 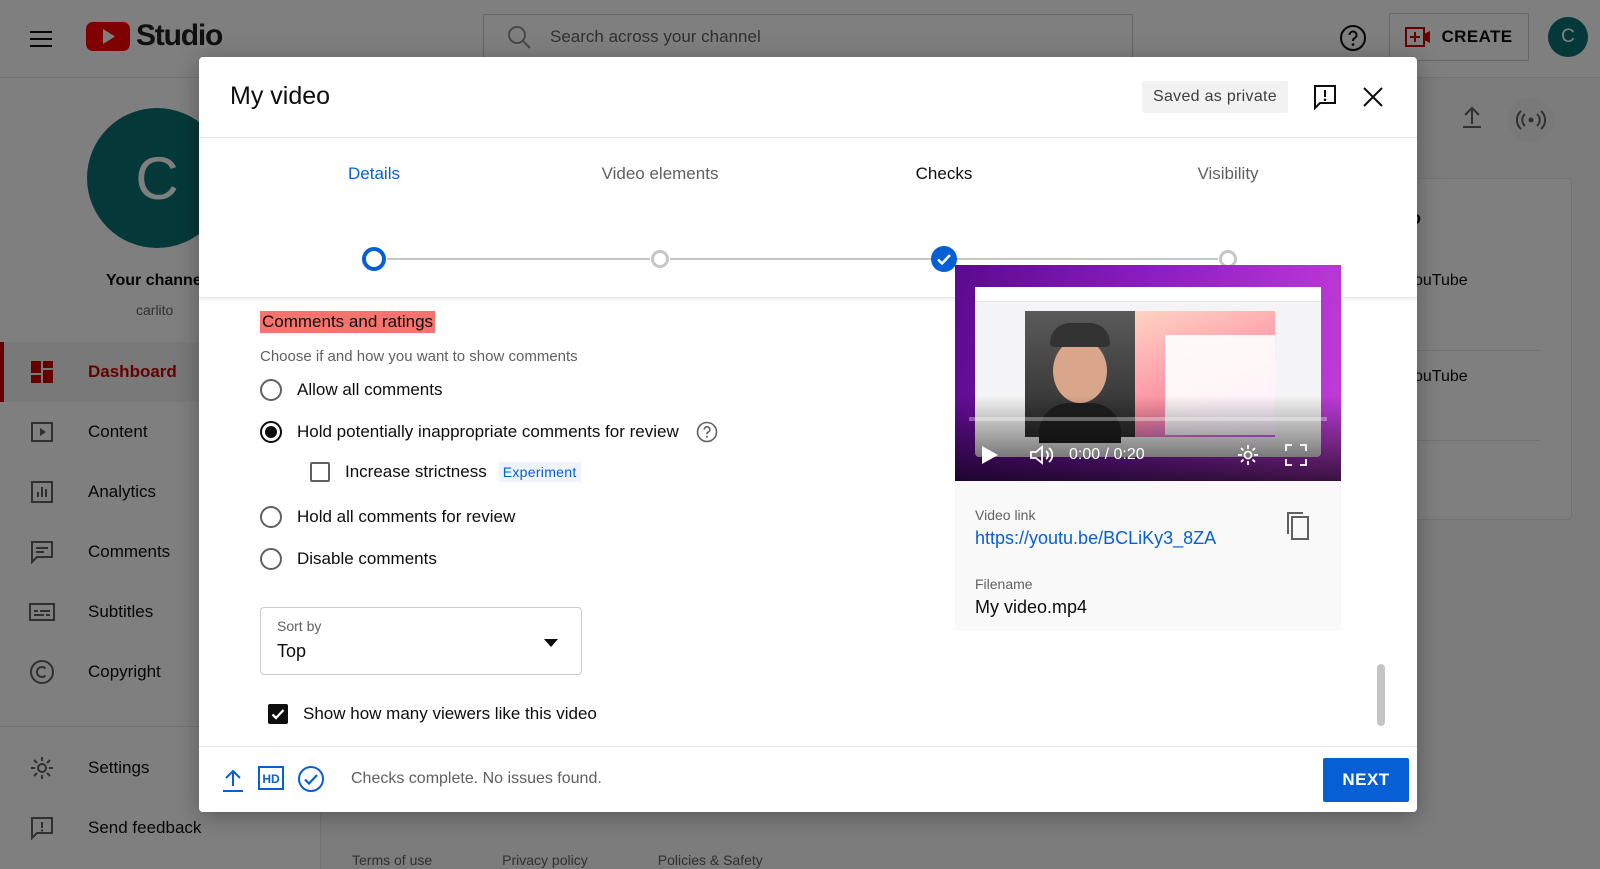 I want to click on sort-by-value: Top, so click(x=292, y=651).